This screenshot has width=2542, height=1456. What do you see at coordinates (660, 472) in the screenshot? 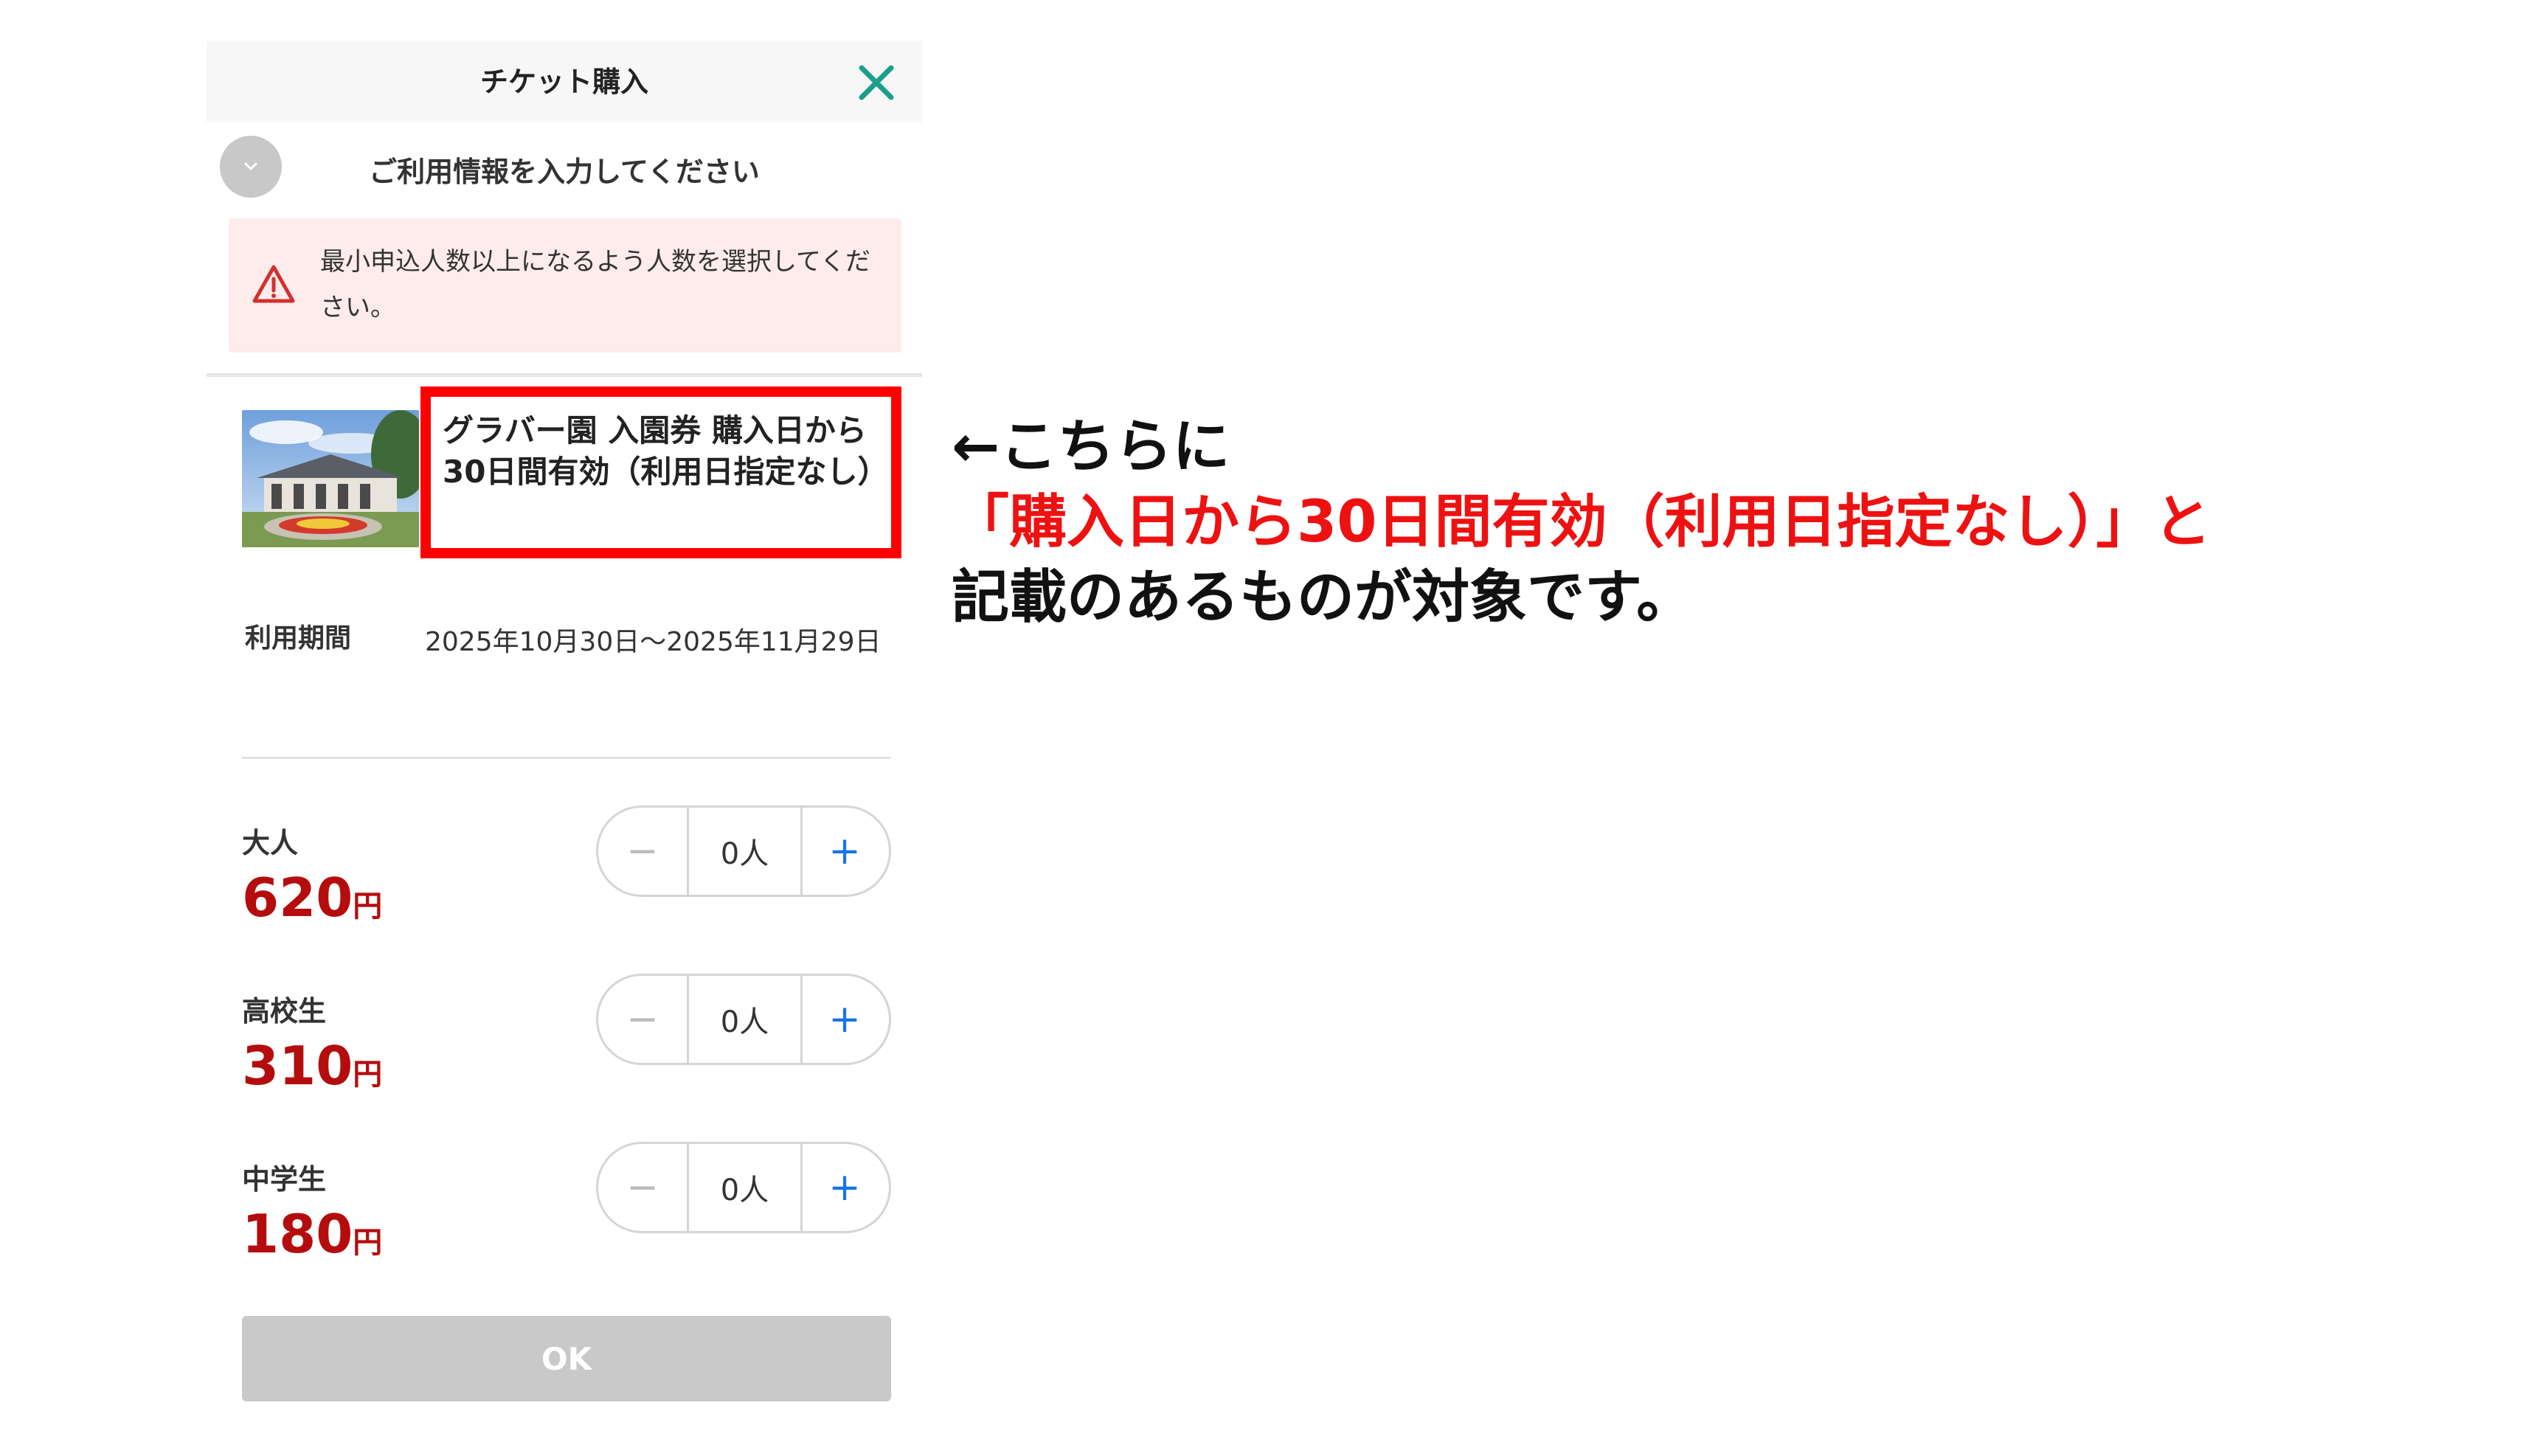
I see `highlight-box` at bounding box center [660, 472].